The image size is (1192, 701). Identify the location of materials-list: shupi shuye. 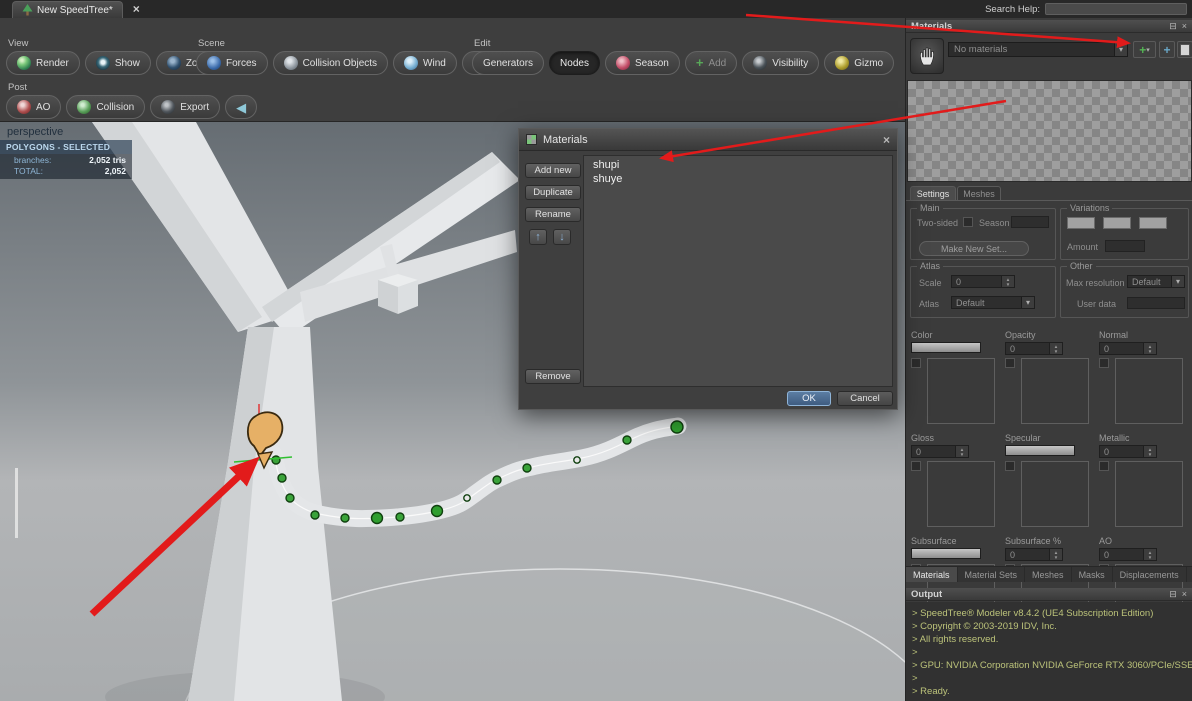
(738, 271).